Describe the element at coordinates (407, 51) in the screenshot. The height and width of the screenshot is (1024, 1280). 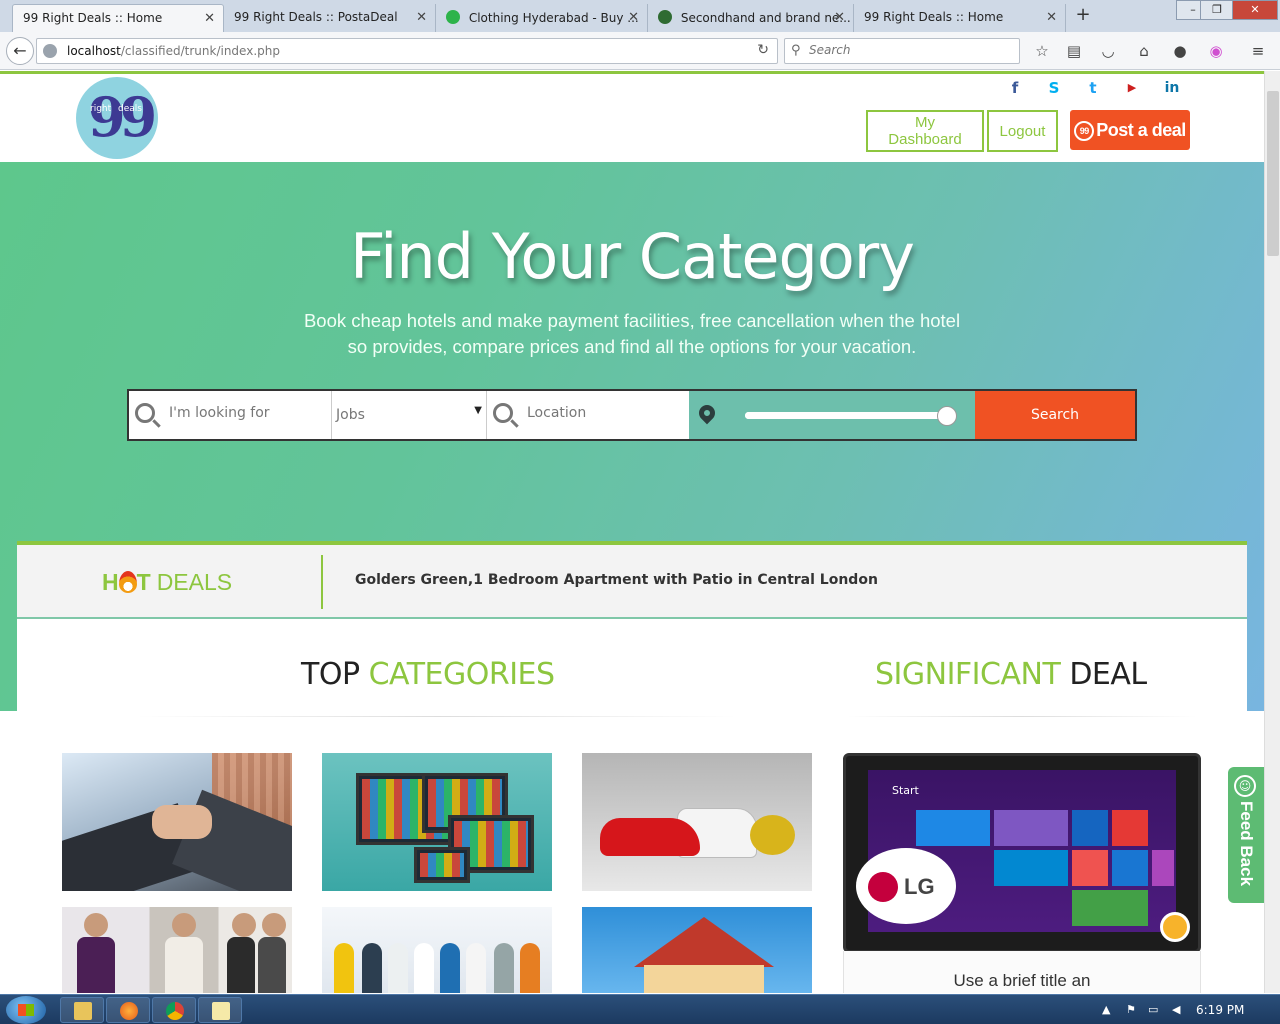
I see `address-bar: localhost/classified/trunk/index.php ↻` at that location.